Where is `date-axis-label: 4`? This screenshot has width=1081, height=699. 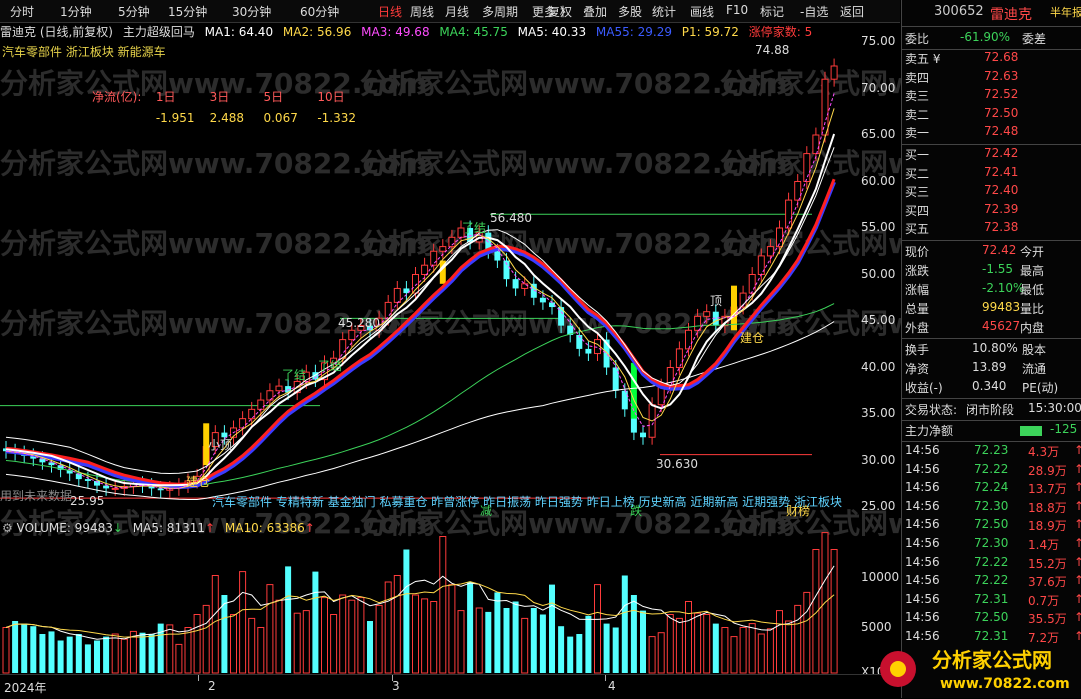 date-axis-label: 4 is located at coordinates (612, 686).